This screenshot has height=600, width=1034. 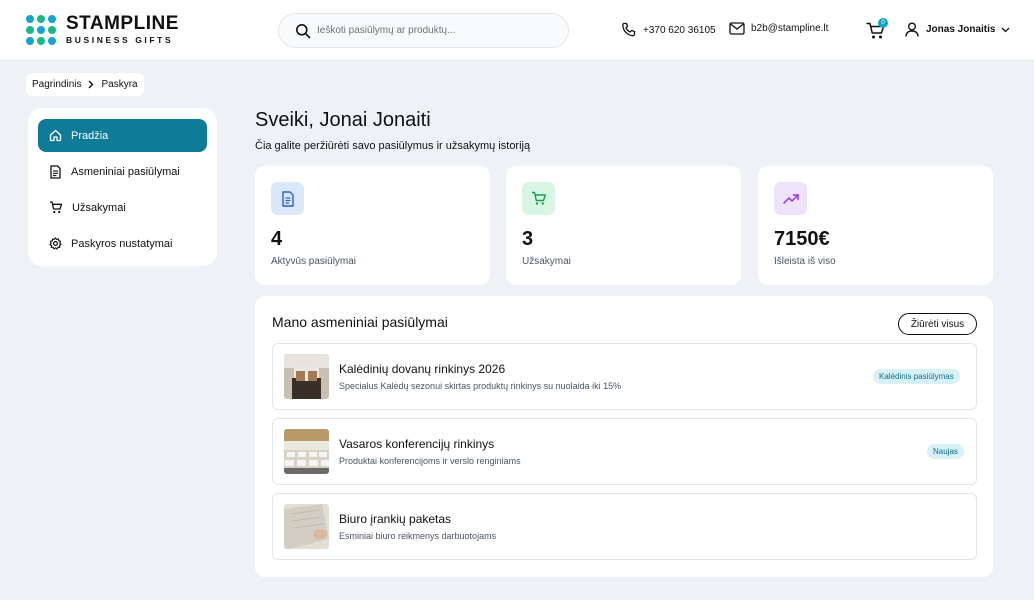 I want to click on stampline-logo: STAMPLINE BUSINESS GIFTS, so click(x=102, y=29).